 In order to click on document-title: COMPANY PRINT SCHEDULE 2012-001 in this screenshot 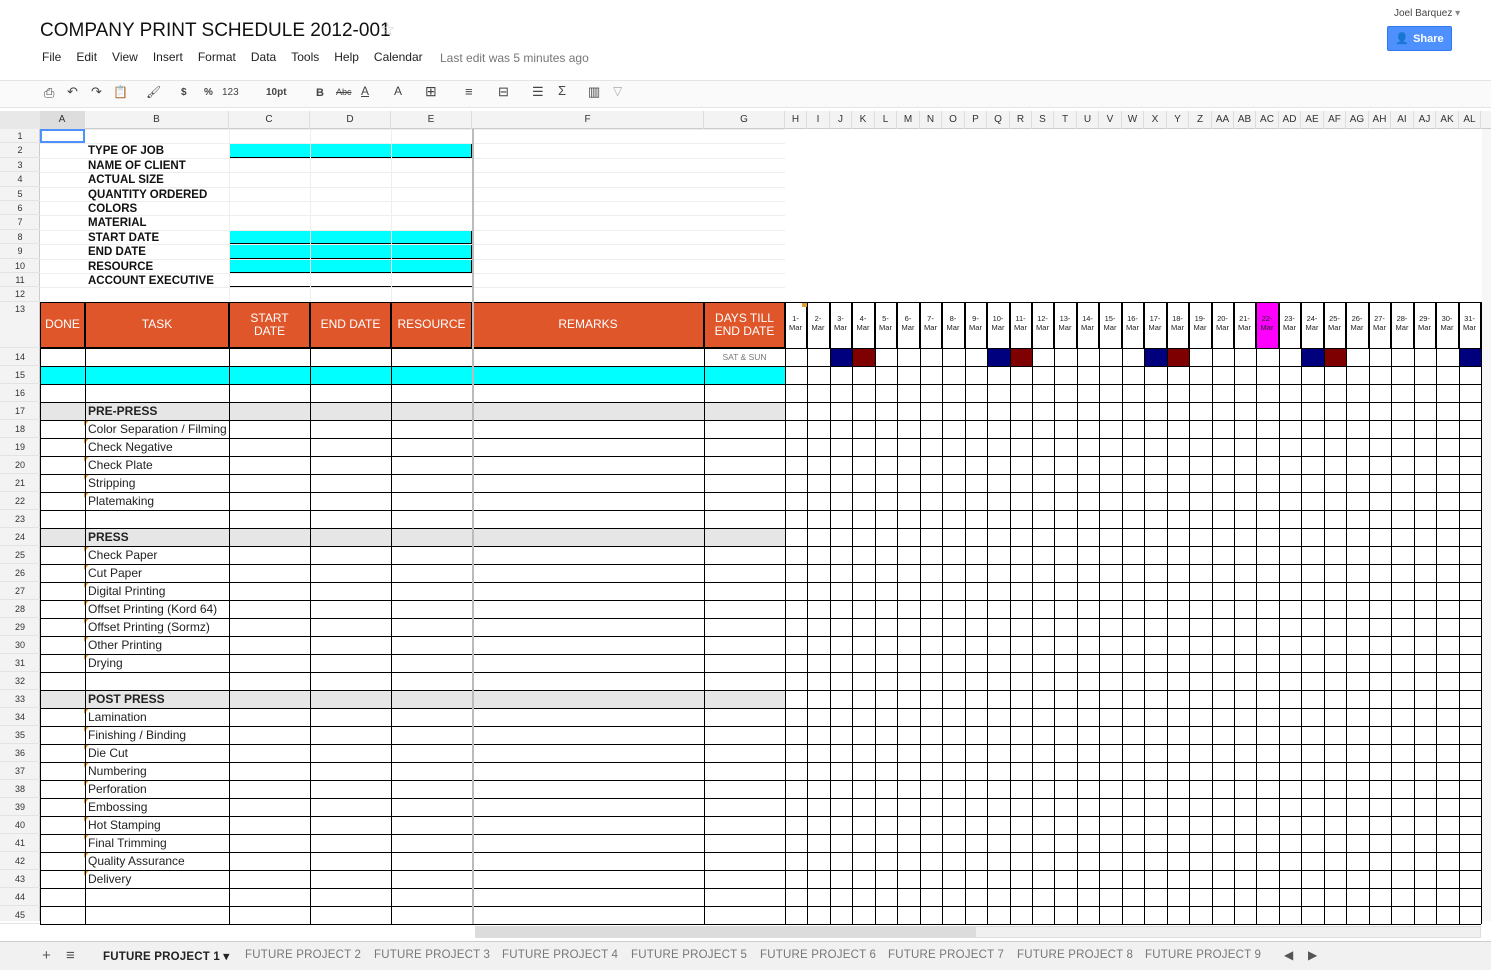, I will do `click(215, 31)`.